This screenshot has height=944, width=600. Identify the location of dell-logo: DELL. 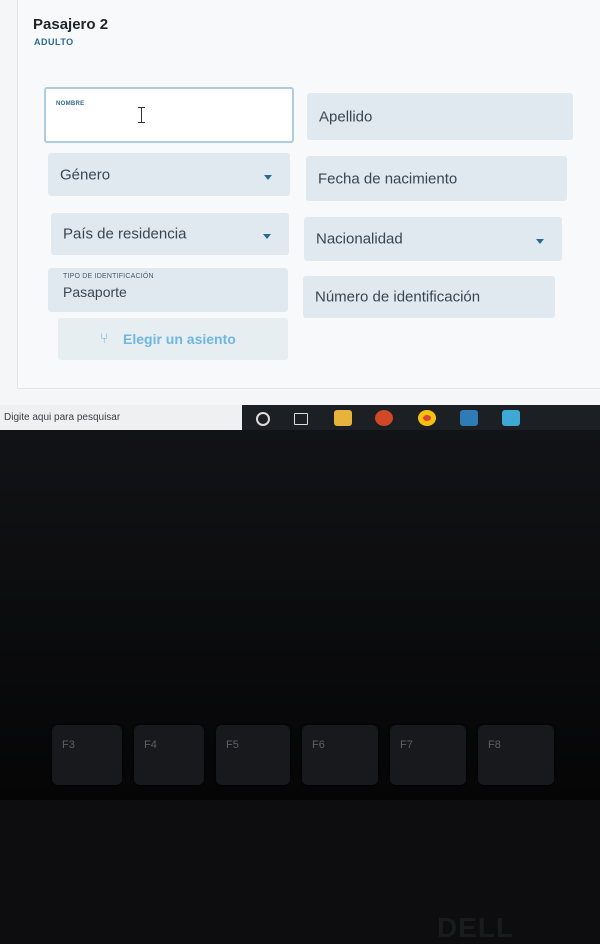
(476, 927).